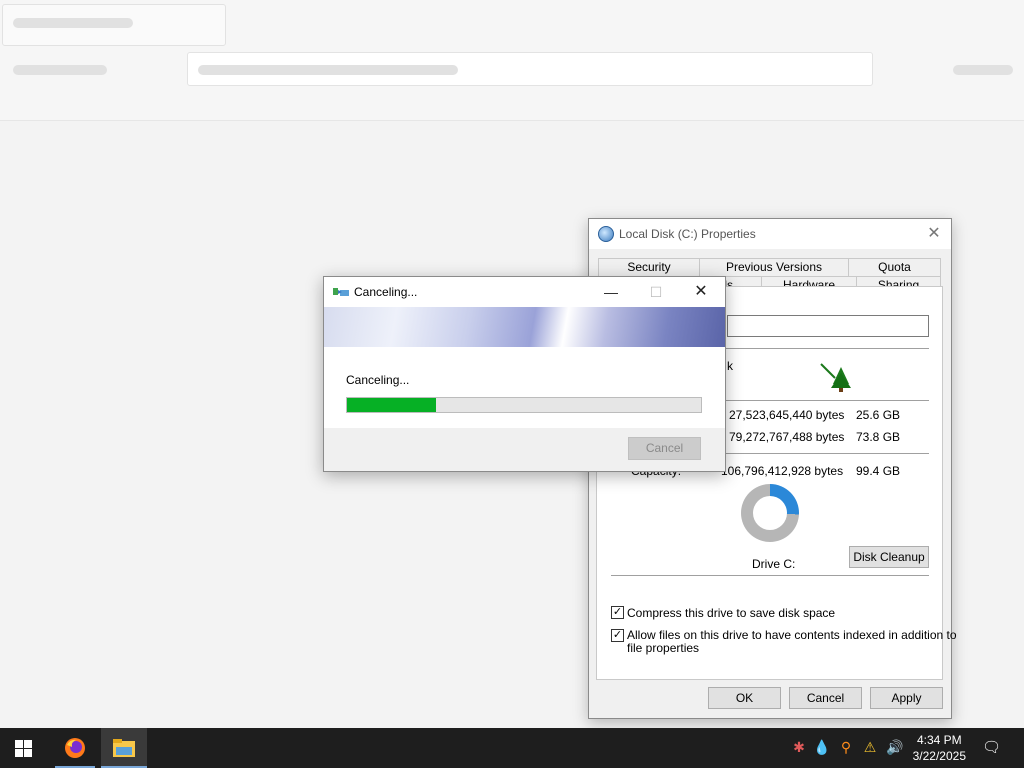  What do you see at coordinates (983, 70) in the screenshot?
I see `toolbar-placeholder` at bounding box center [983, 70].